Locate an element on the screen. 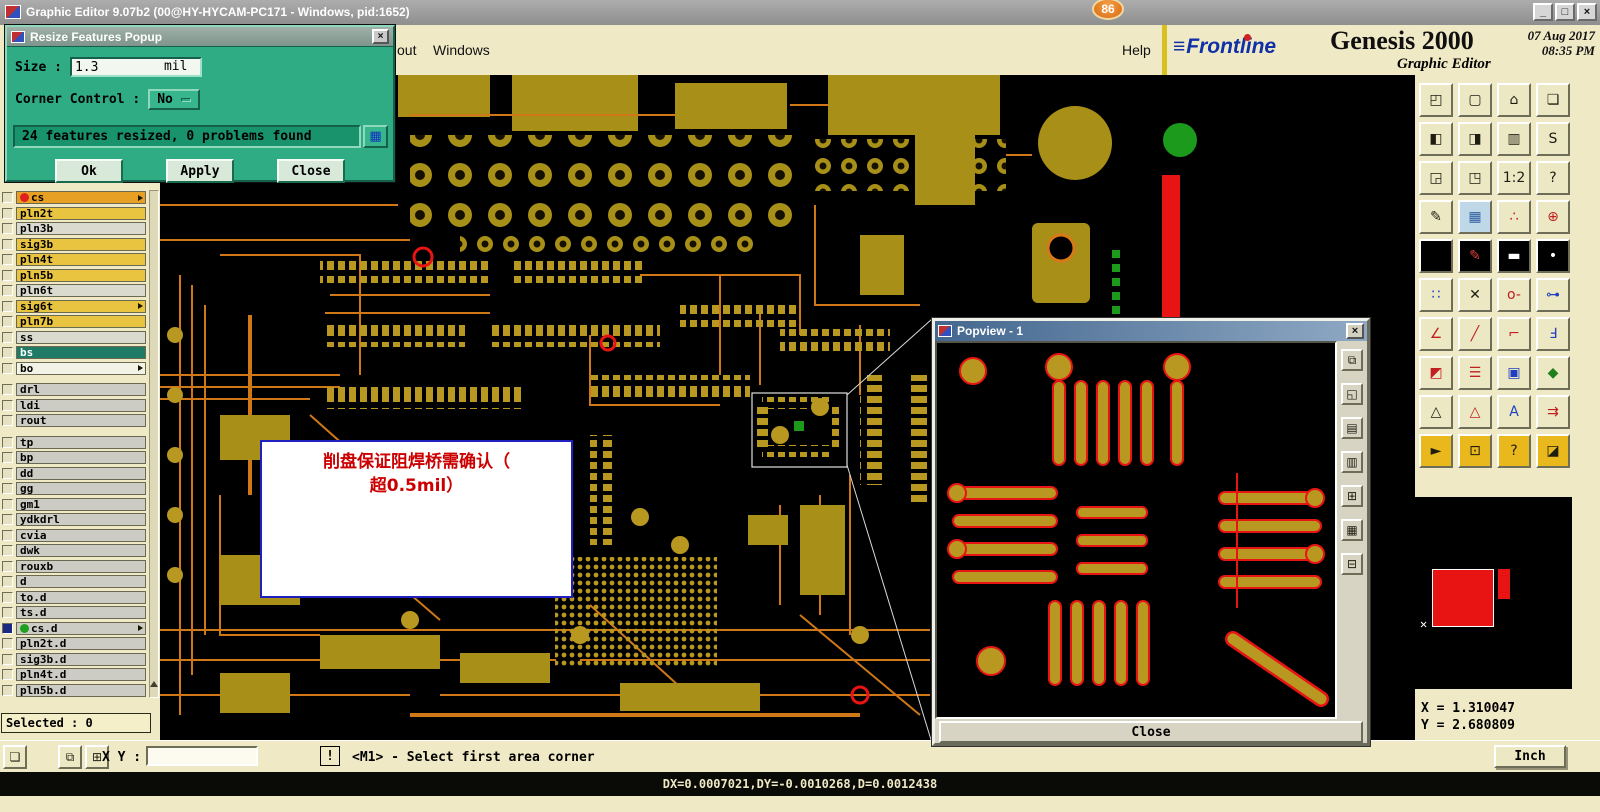  arc-tool-icon: ⌐ is located at coordinates (1514, 334).